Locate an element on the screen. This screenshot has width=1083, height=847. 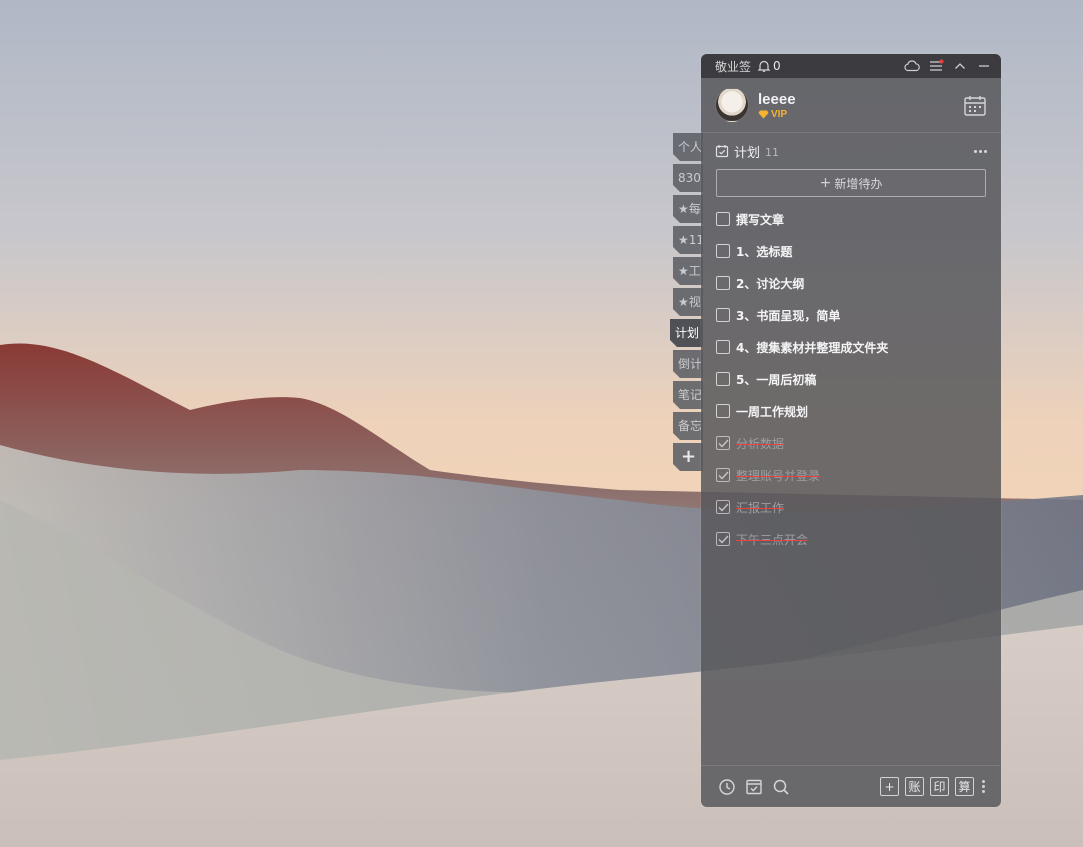
side-tab-830: 830 is located at coordinates (688, 178).